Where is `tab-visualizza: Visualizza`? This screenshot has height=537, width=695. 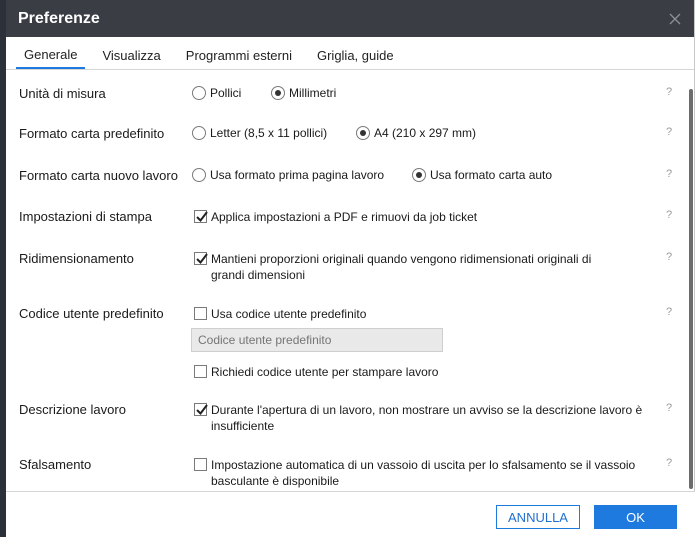 tab-visualizza: Visualizza is located at coordinates (131, 58).